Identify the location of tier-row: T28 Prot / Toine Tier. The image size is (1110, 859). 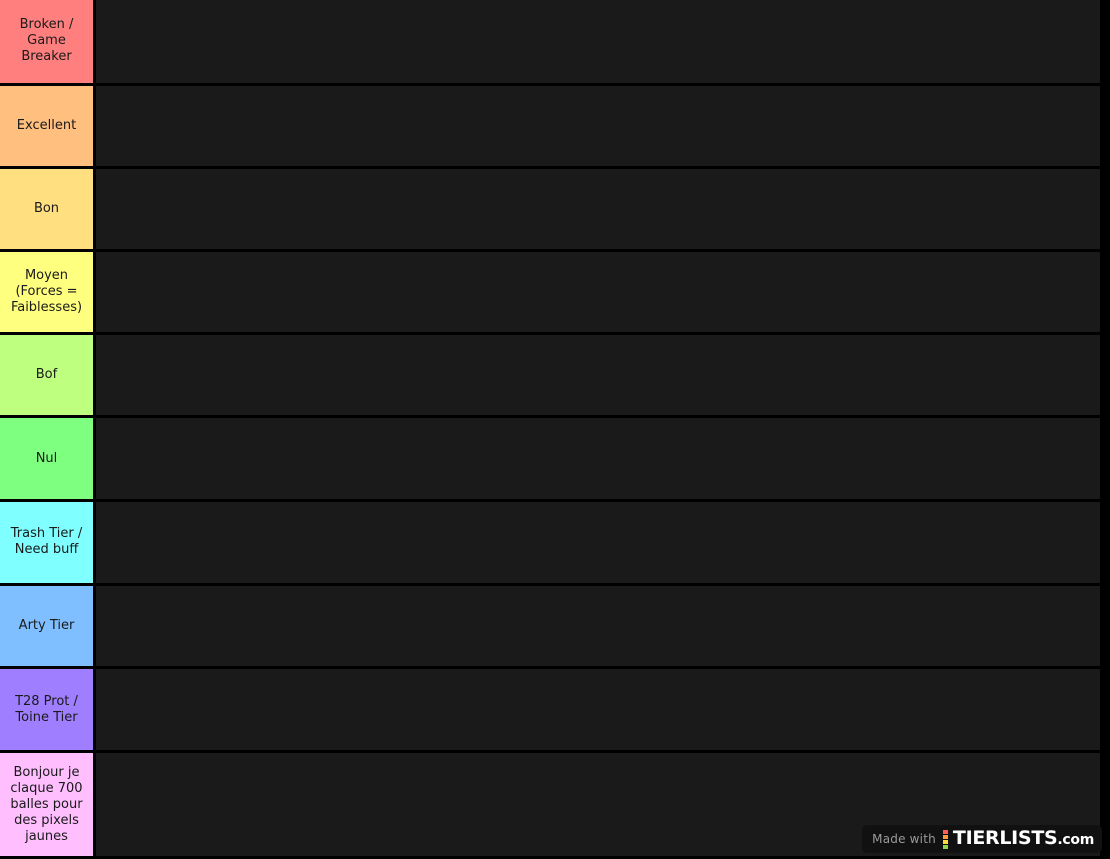
(550, 710).